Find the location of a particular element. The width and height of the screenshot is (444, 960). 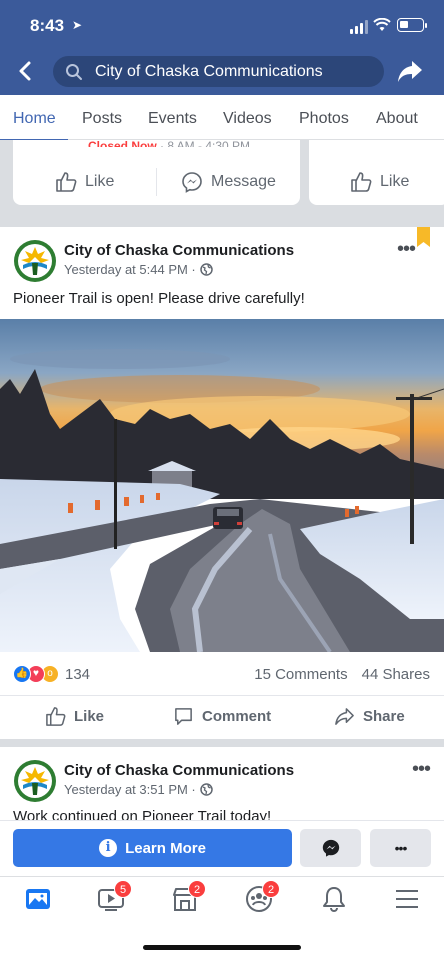

post-meta: Yesterday at 5:44 PM · is located at coordinates (138, 269).